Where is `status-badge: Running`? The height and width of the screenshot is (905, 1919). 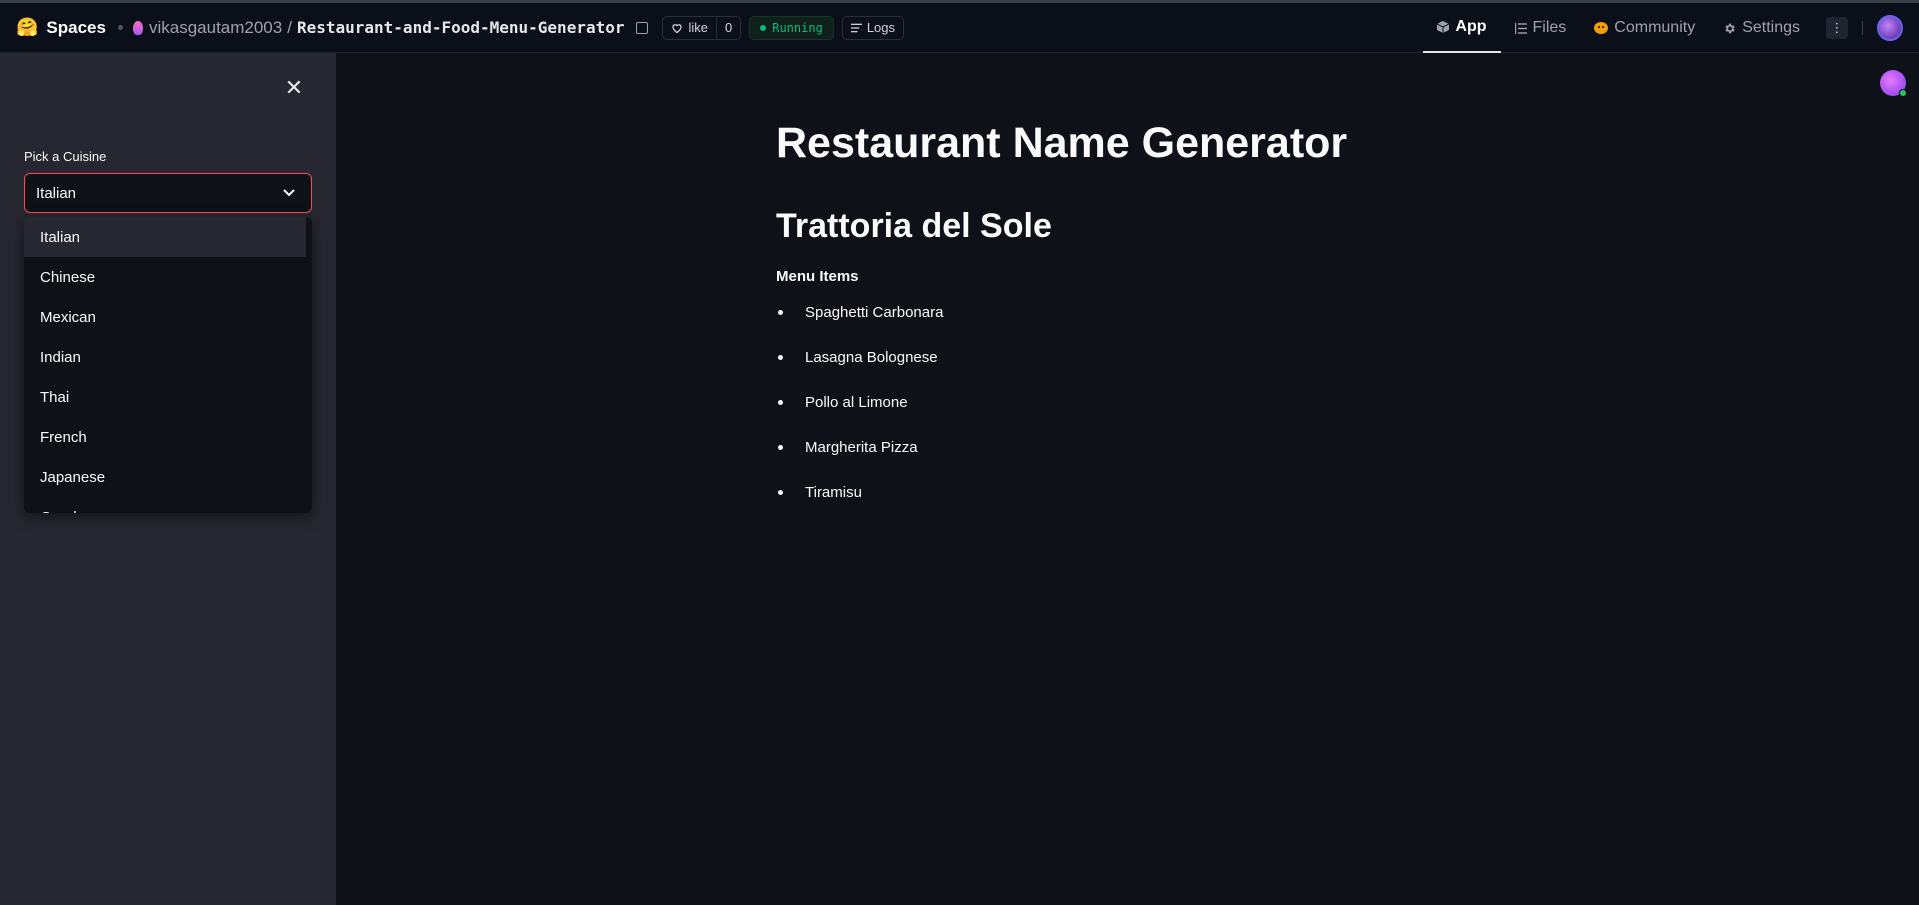 status-badge: Running is located at coordinates (791, 27).